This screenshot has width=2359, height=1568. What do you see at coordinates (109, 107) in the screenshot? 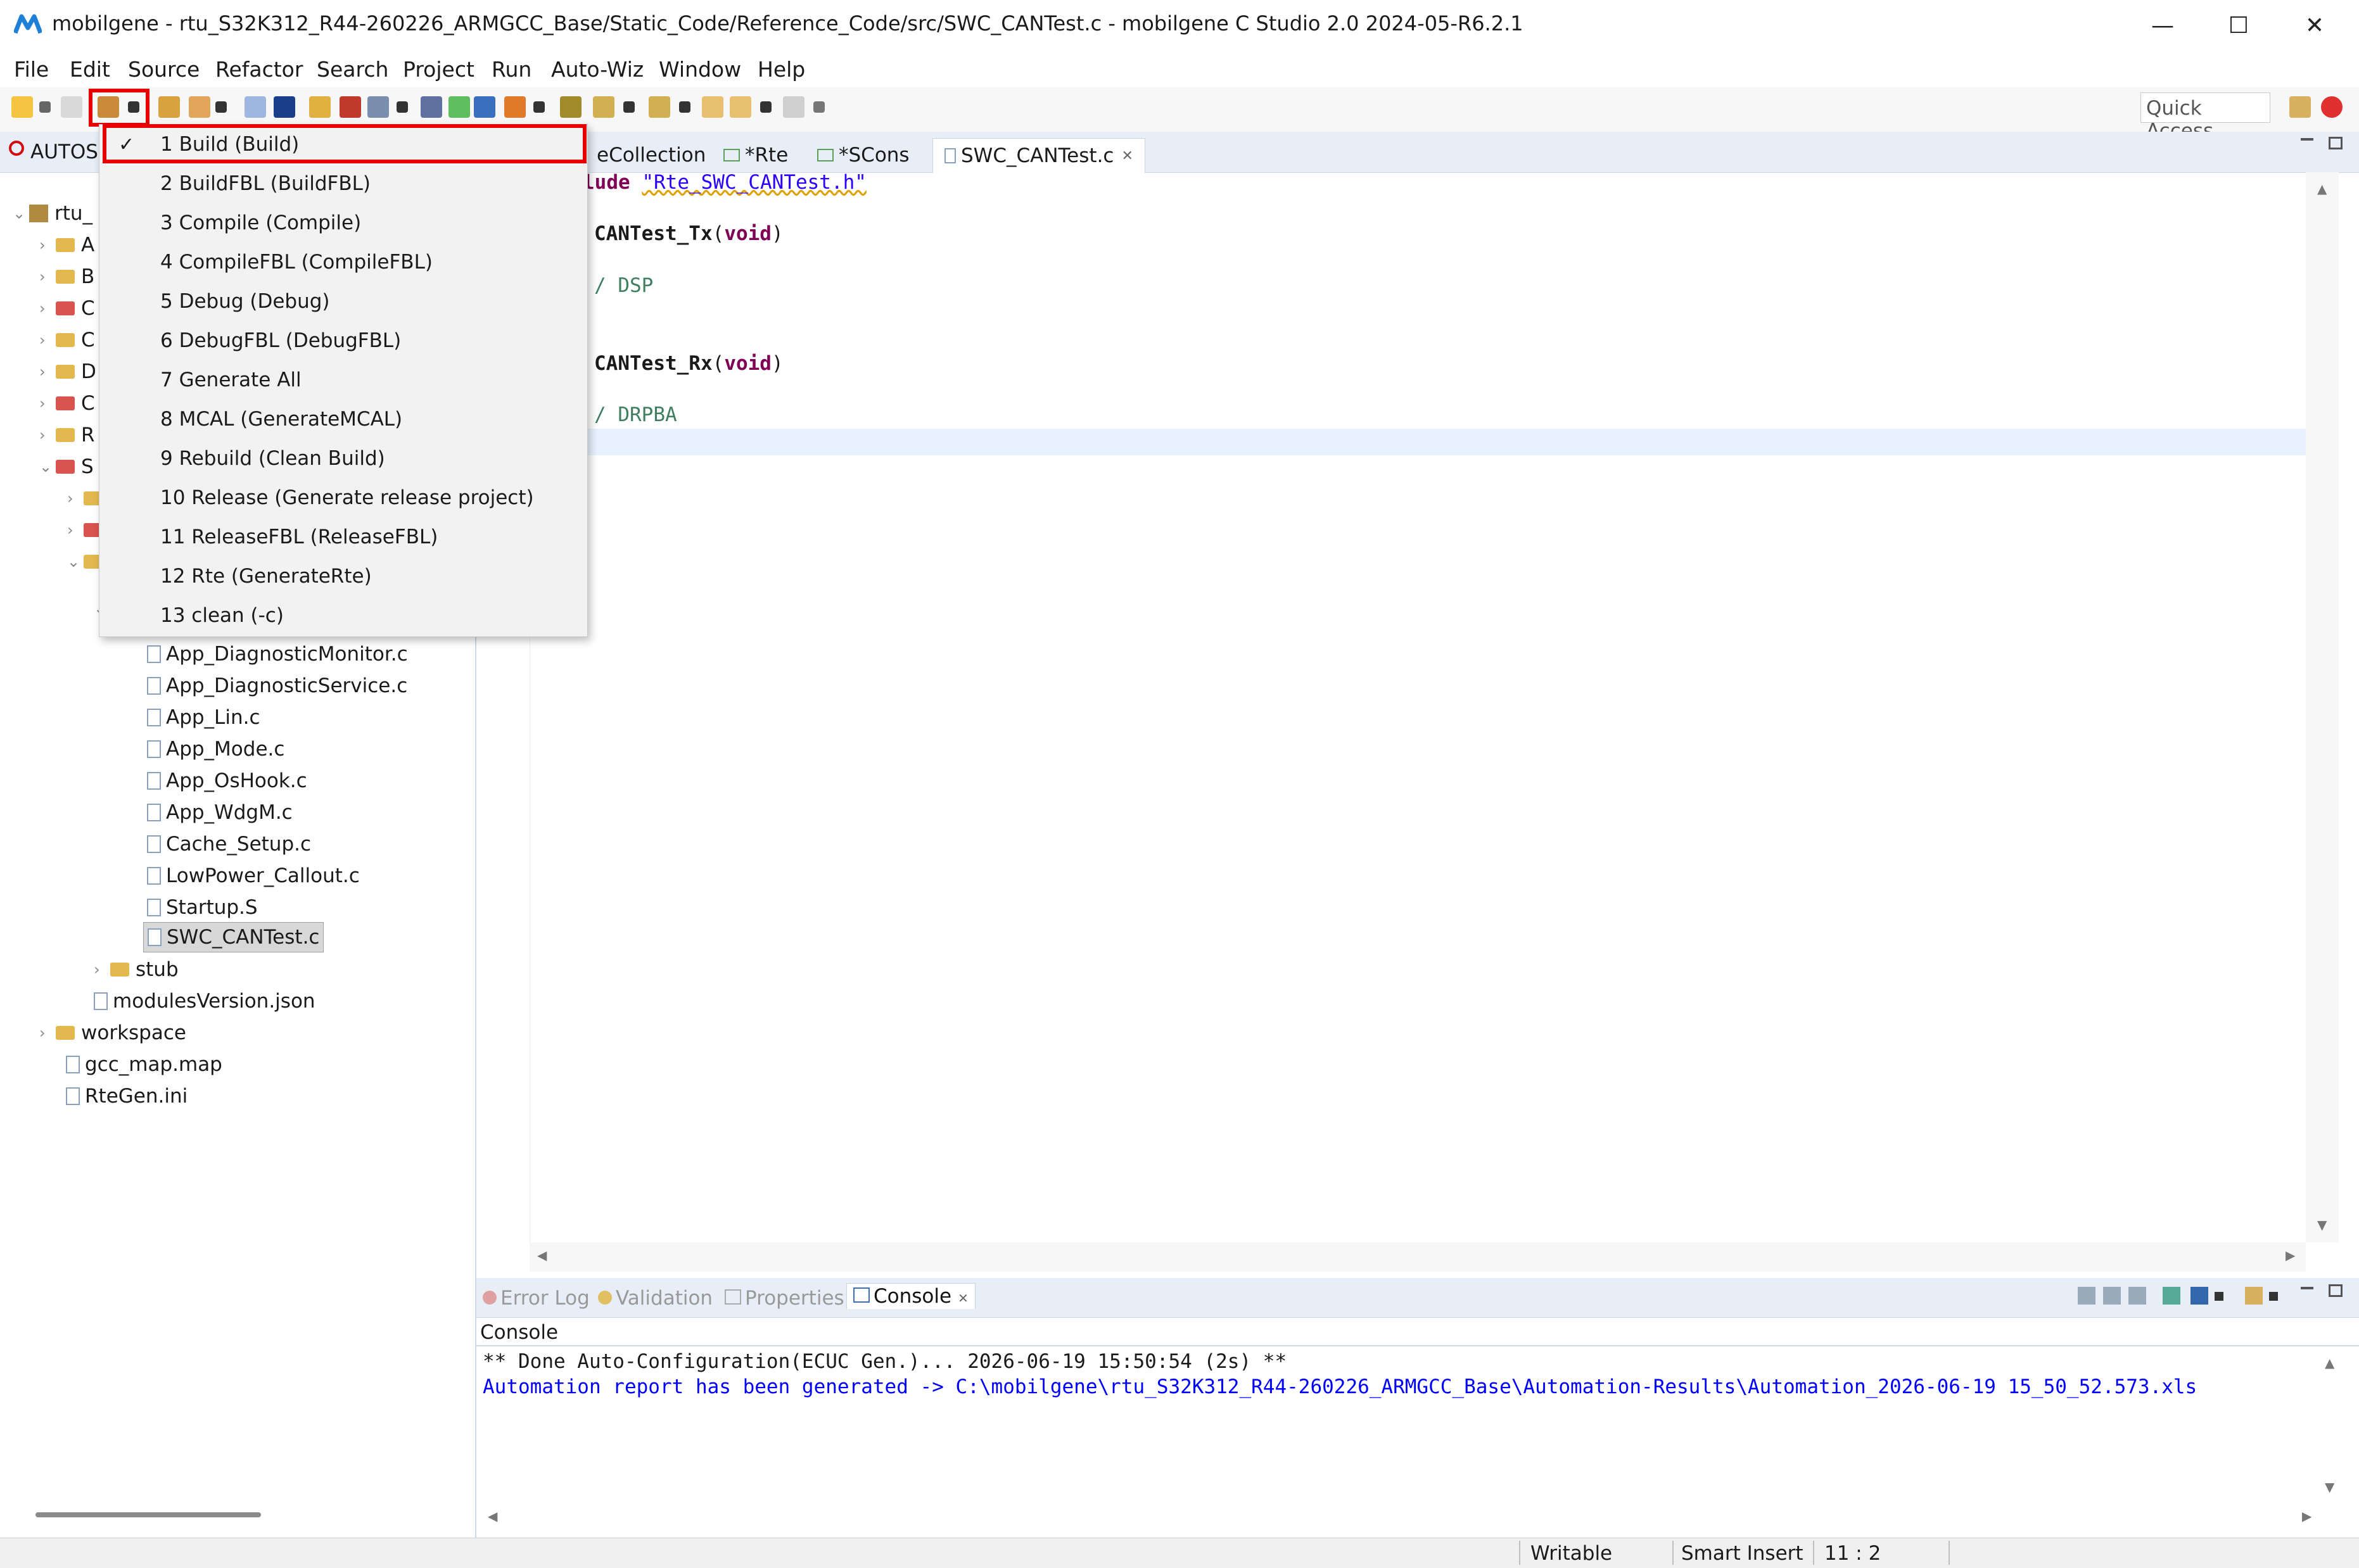
I see `hammer-build-icon` at bounding box center [109, 107].